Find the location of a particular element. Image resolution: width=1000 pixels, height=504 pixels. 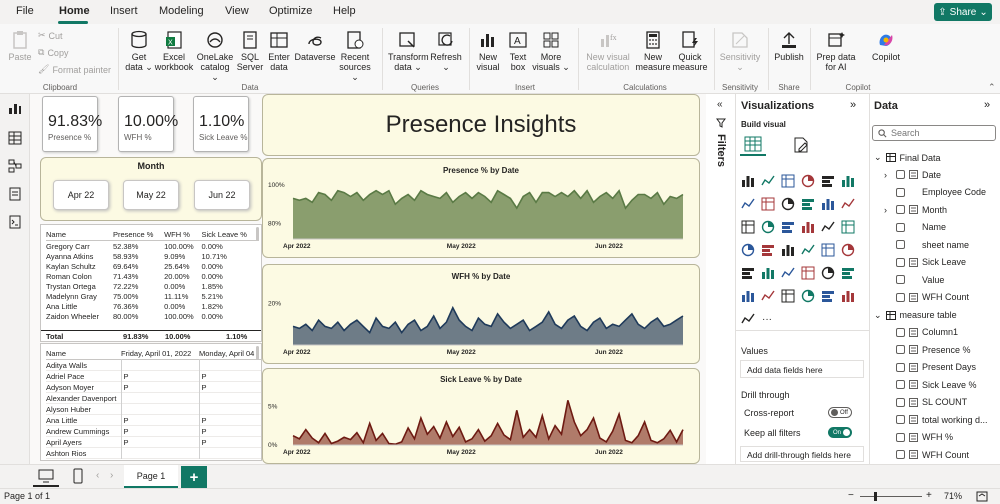

data-field: sheet name is located at coordinates (926, 245).